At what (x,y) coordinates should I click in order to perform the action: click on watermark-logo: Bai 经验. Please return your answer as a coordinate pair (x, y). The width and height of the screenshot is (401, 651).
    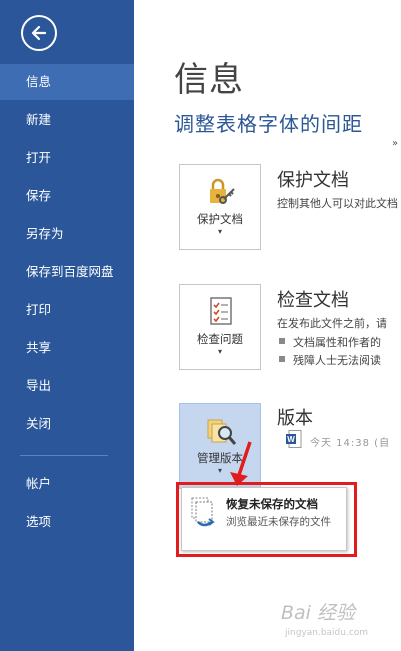
    Looking at the image, I should click on (318, 613).